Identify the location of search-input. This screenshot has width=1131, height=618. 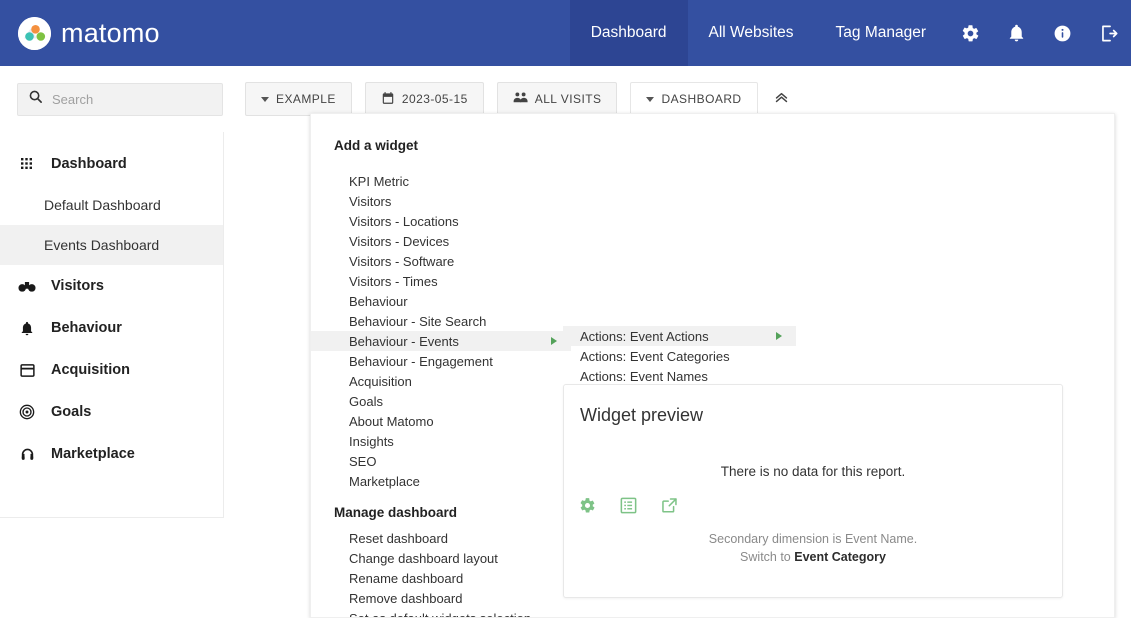
(132, 99).